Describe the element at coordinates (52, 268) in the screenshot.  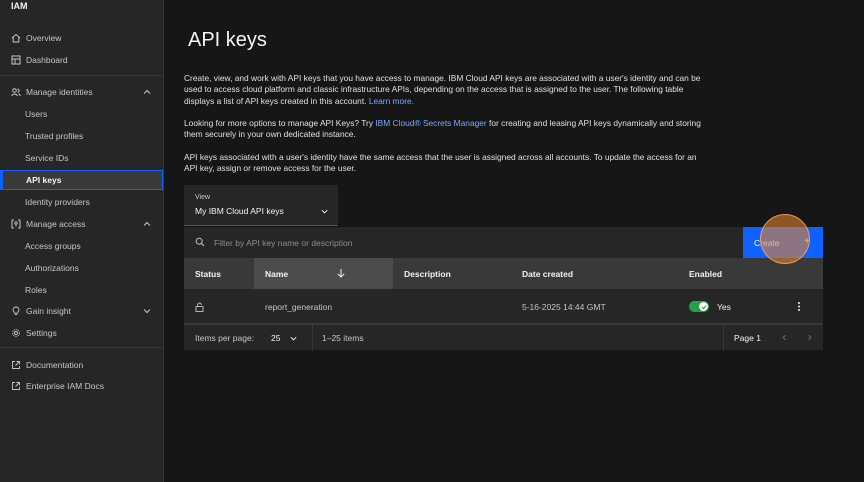
I see `sidebar-item-label: Authorizations` at that location.